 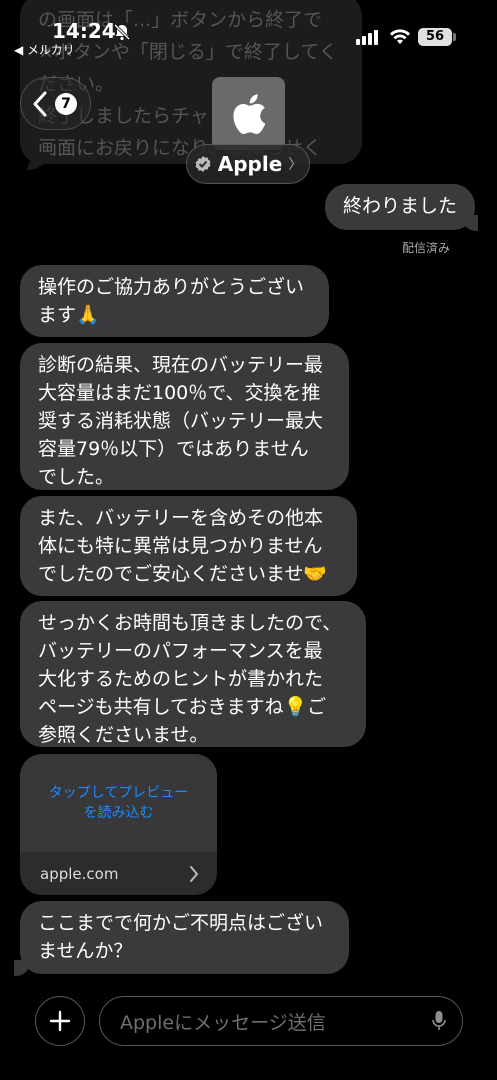 I want to click on incoming-message: ここまでで何かご不明点はござい ませんか？, so click(x=184, y=937).